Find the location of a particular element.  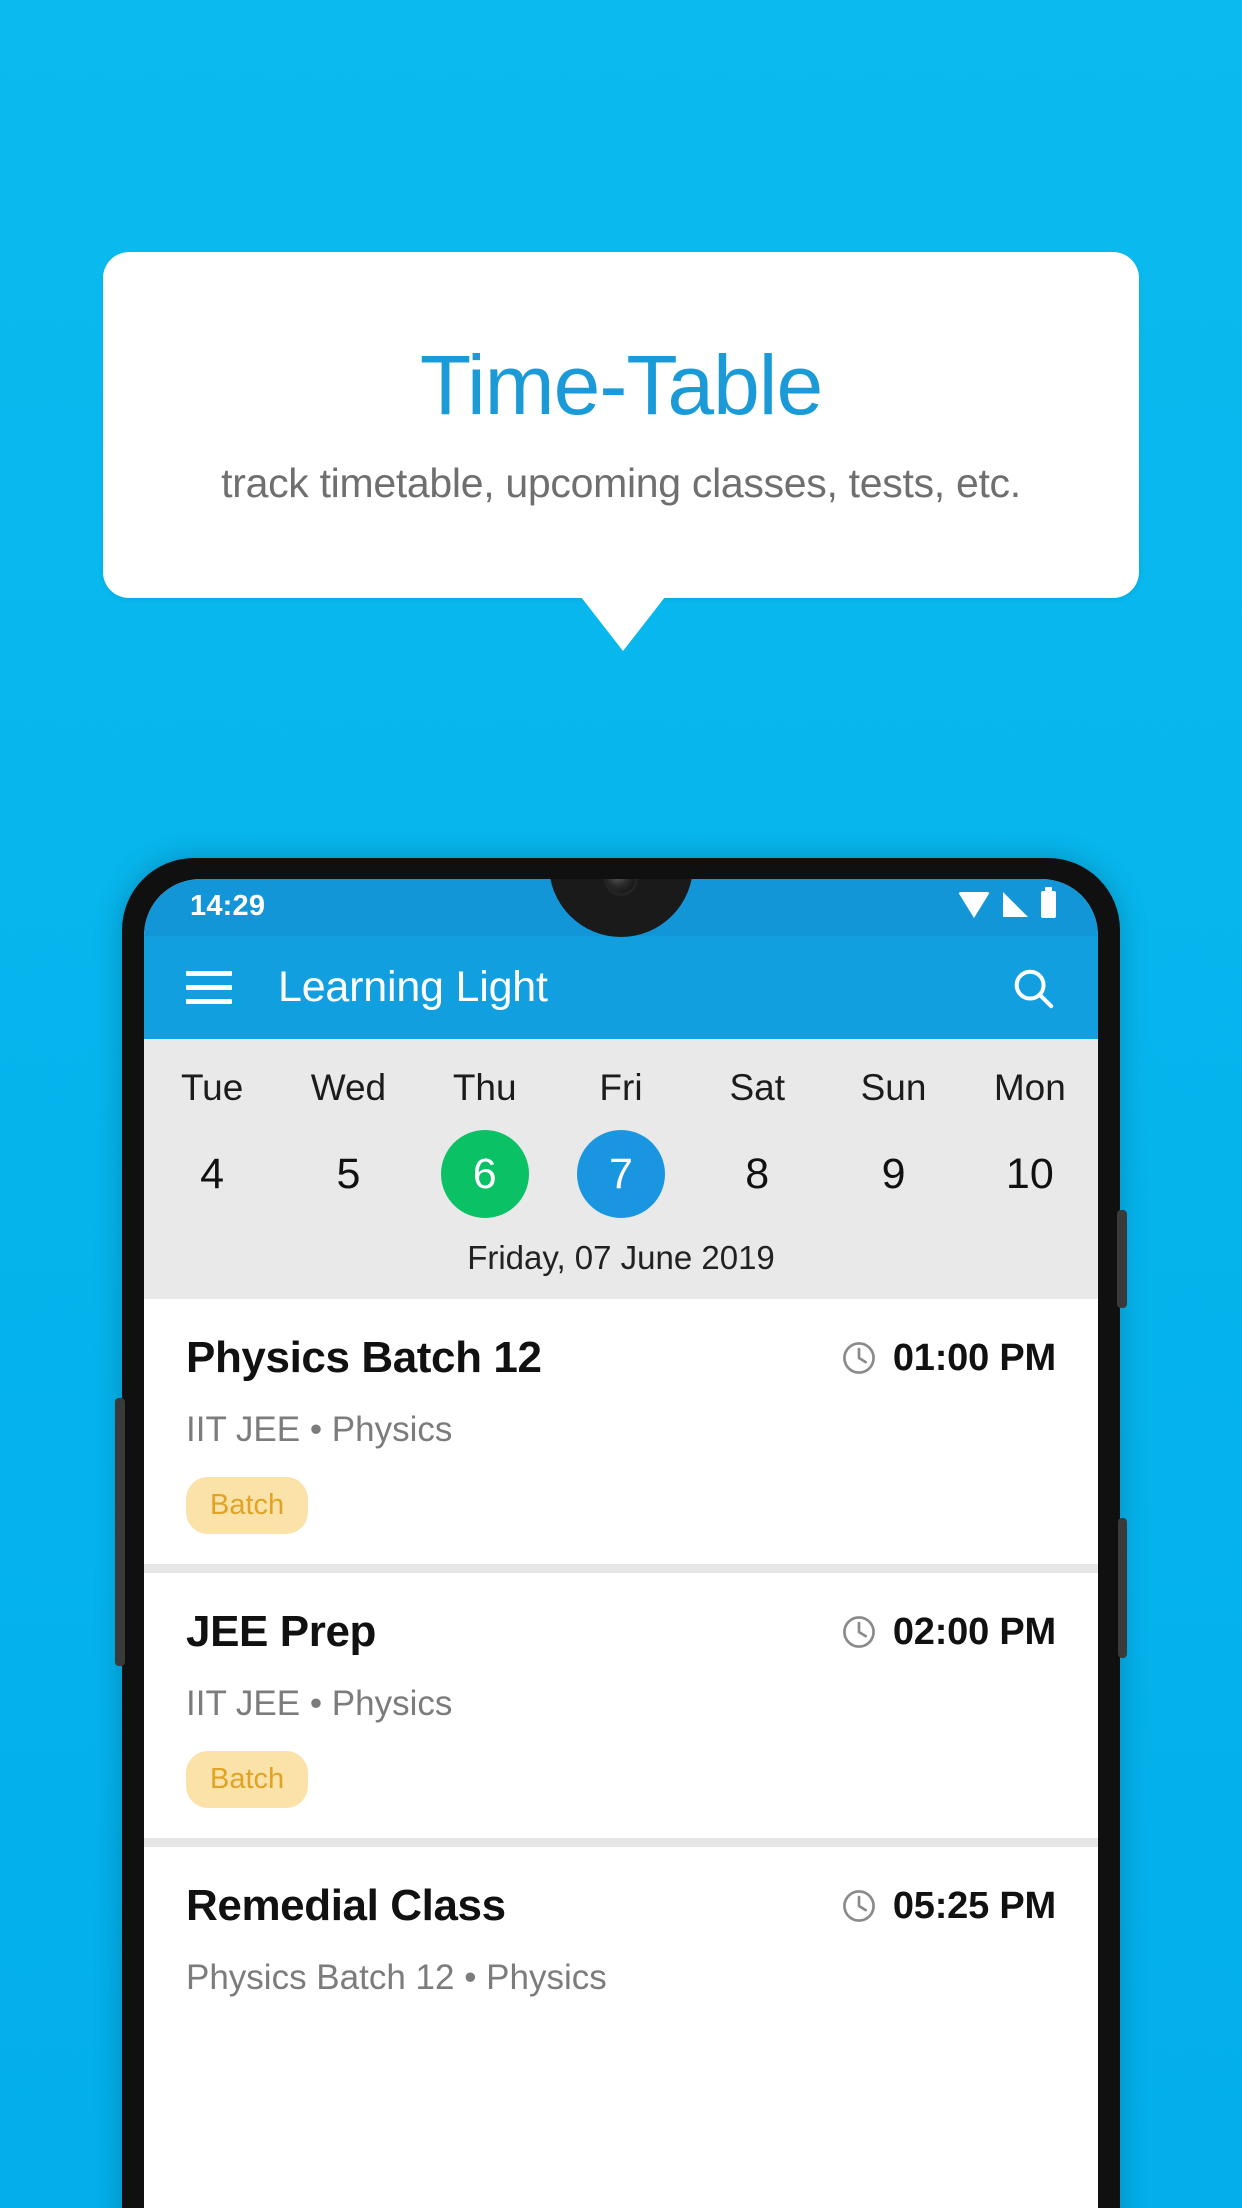

notch is located at coordinates (621, 908).